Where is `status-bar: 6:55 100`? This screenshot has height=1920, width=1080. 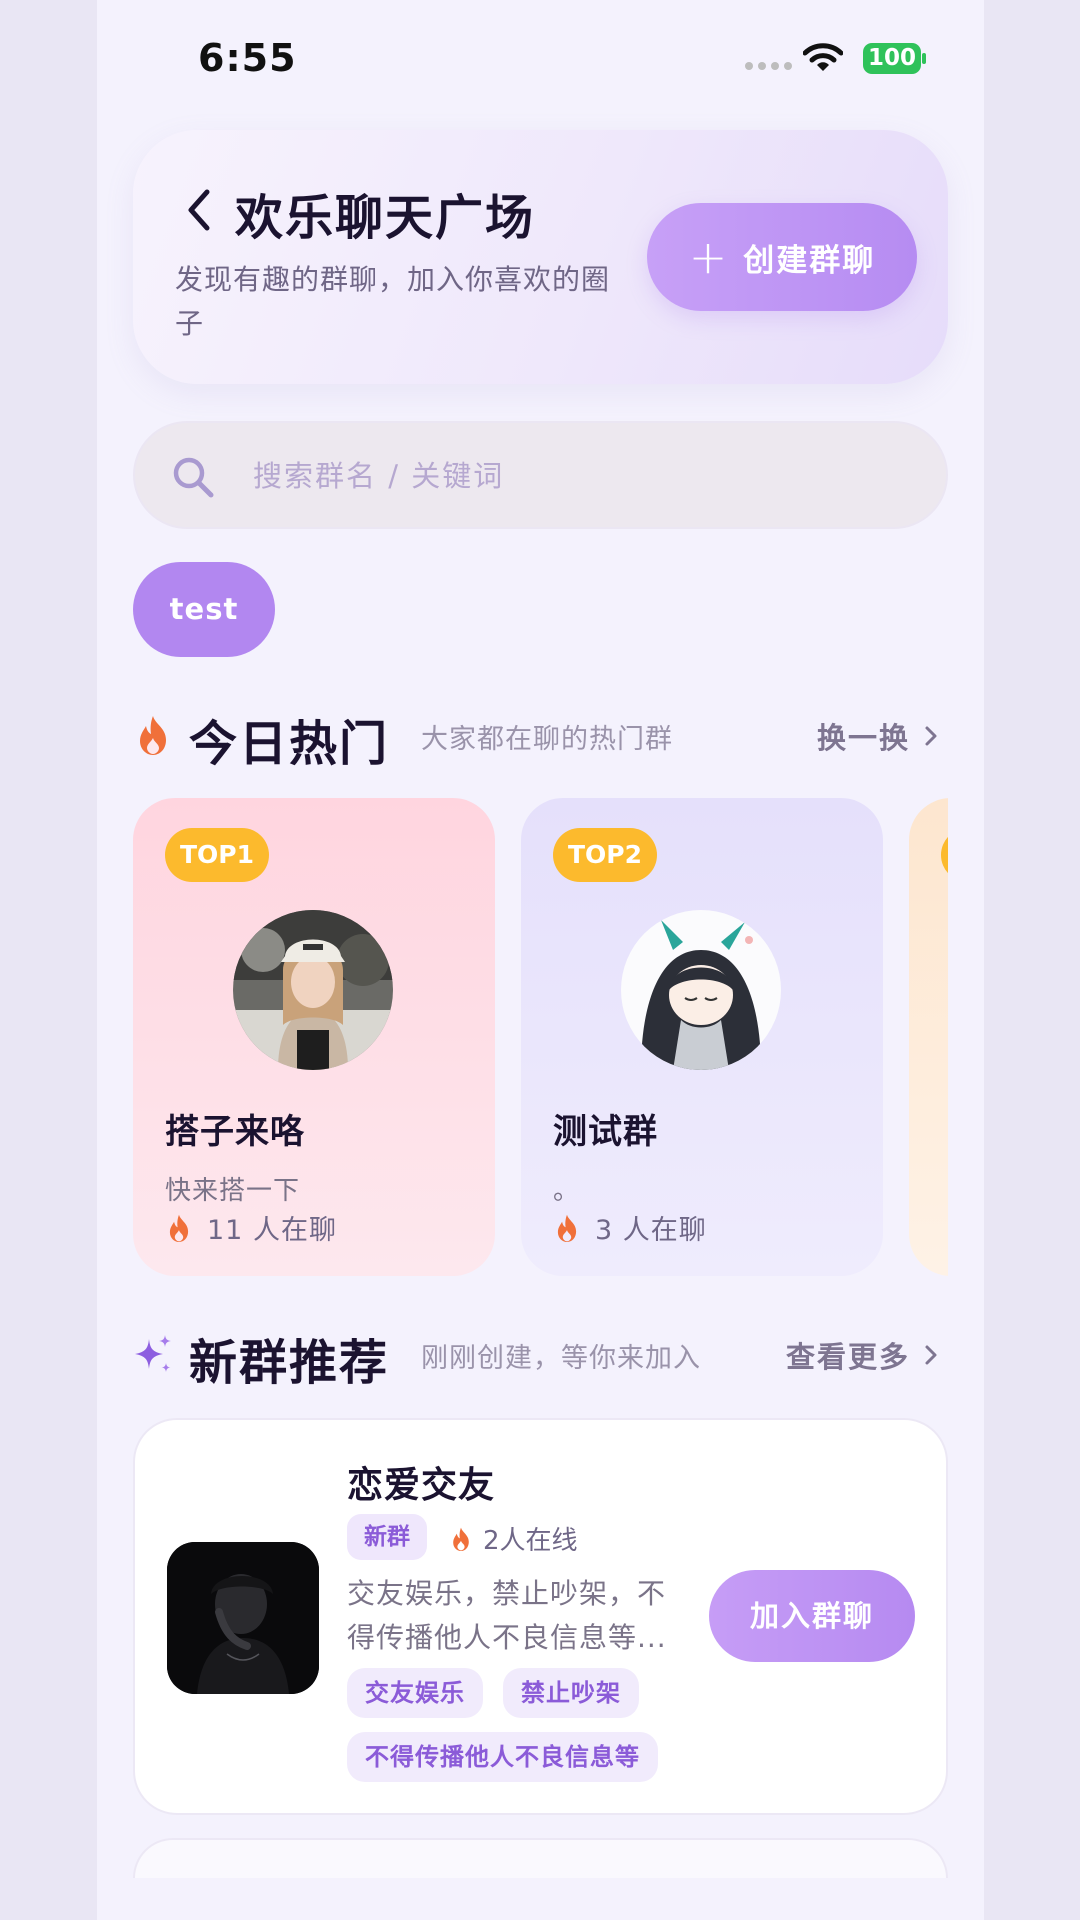 status-bar: 6:55 100 is located at coordinates (540, 55).